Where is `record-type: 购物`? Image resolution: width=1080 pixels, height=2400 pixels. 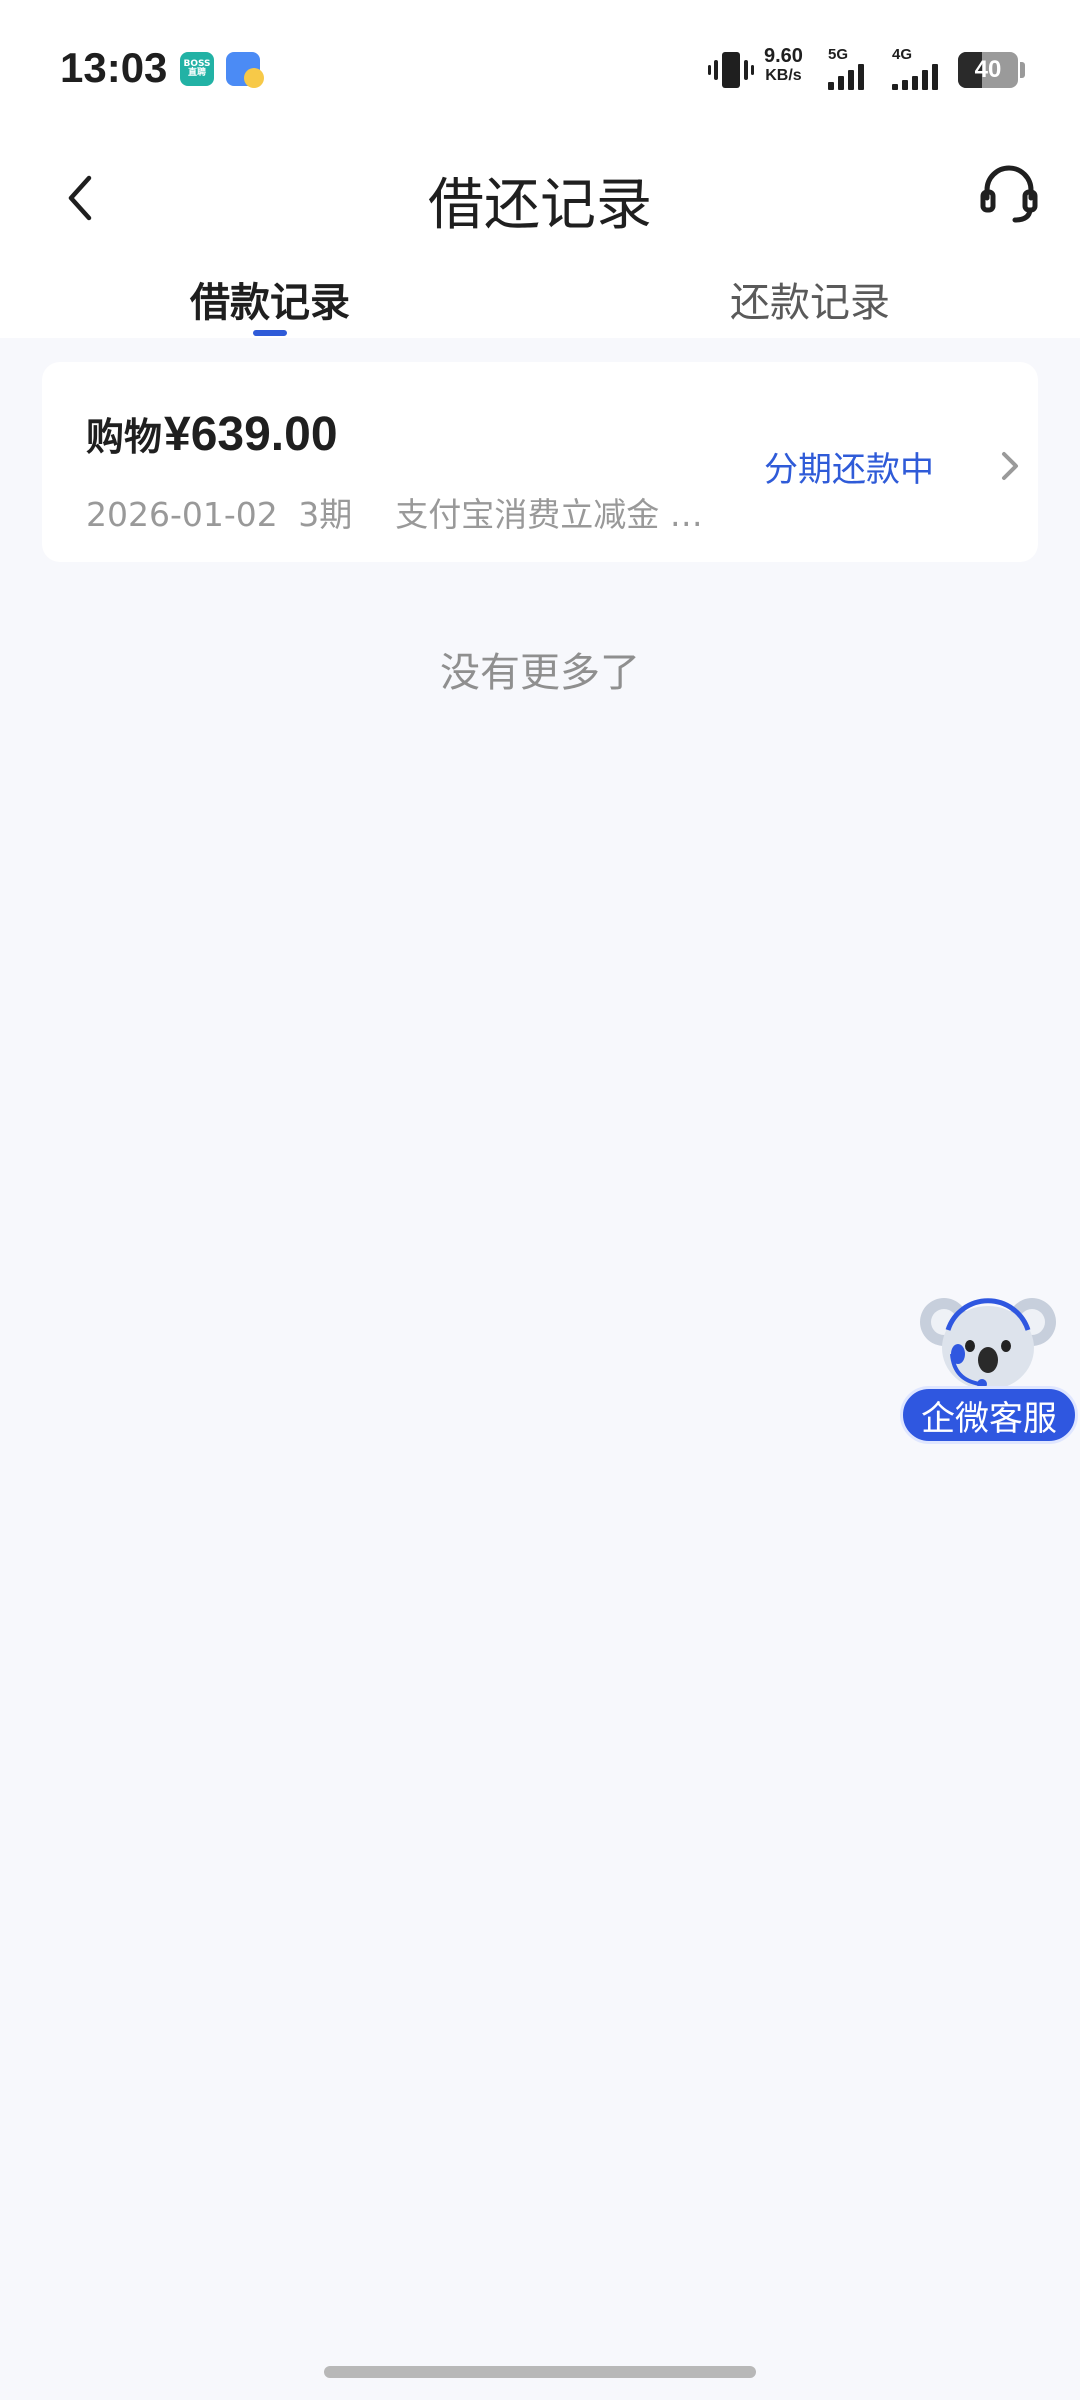 record-type: 购物 is located at coordinates (124, 437).